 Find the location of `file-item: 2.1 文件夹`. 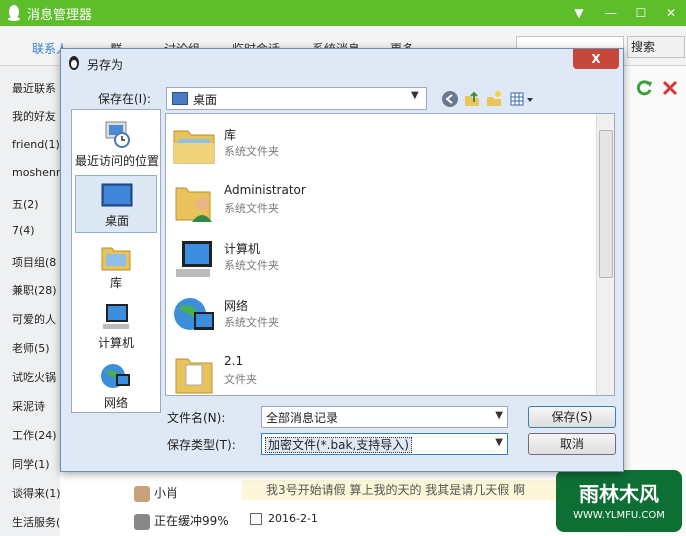

file-item: 2.1 文件夹 is located at coordinates (378, 371).